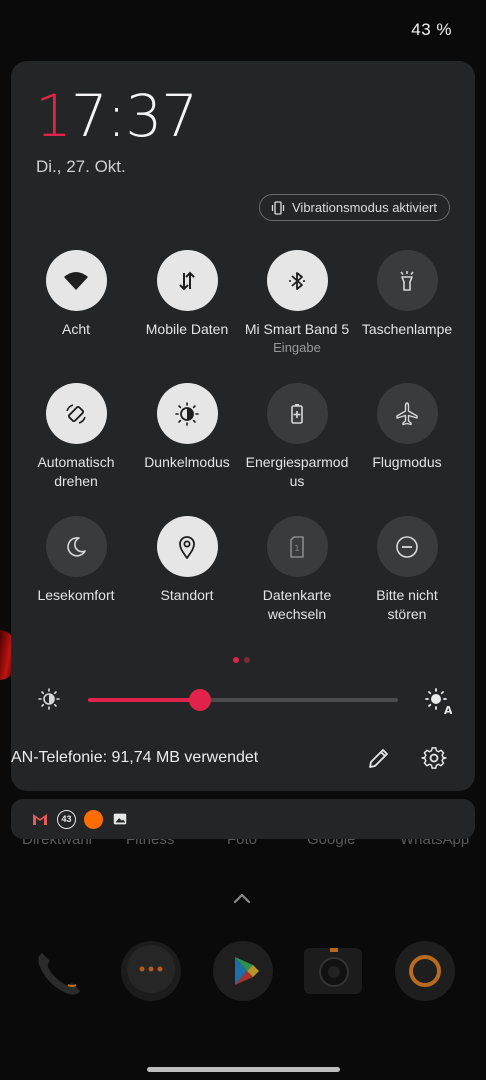 This screenshot has height=1080, width=486. What do you see at coordinates (297, 462) in the screenshot?
I see `tile-battery-saver-label-line1: Energiesparmod` at bounding box center [297, 462].